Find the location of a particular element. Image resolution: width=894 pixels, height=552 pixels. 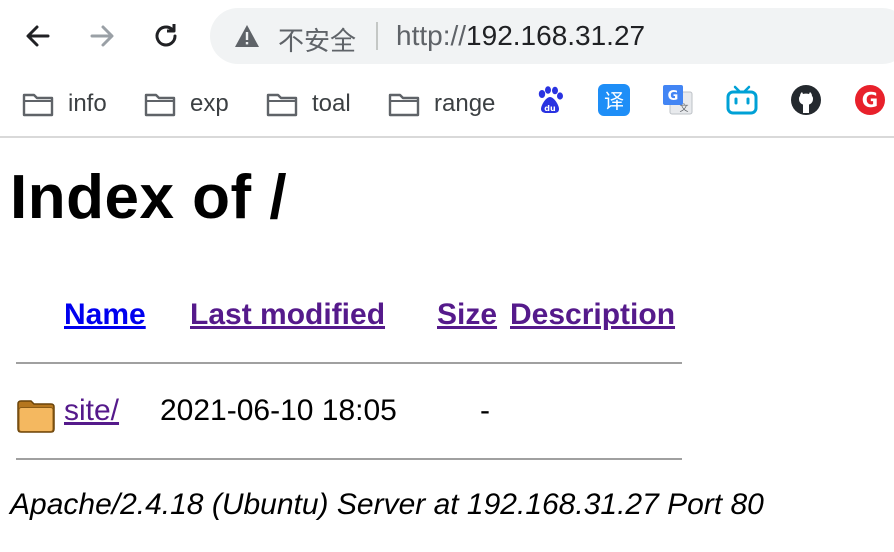

last-modified-value: 2021-06-10 18:05 is located at coordinates (278, 410).